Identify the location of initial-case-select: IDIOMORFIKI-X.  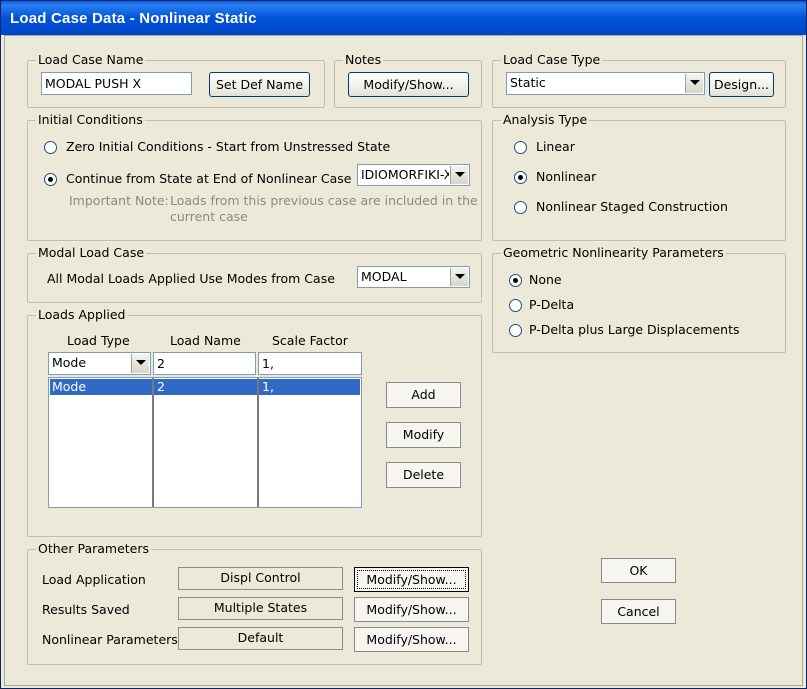
(413, 175).